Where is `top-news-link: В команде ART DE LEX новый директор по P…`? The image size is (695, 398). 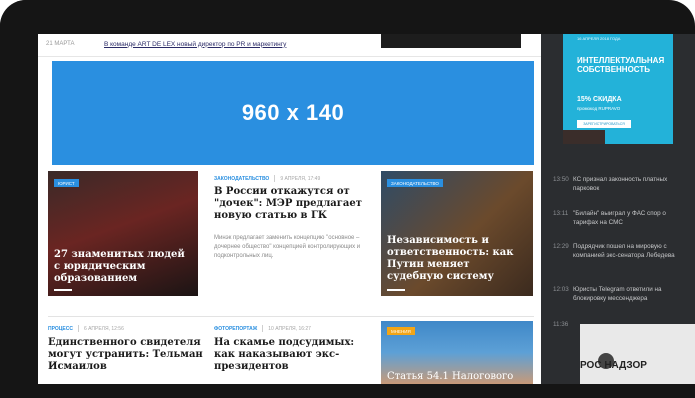
top-news-link: В команде ART DE LEX новый директор по P… is located at coordinates (195, 44).